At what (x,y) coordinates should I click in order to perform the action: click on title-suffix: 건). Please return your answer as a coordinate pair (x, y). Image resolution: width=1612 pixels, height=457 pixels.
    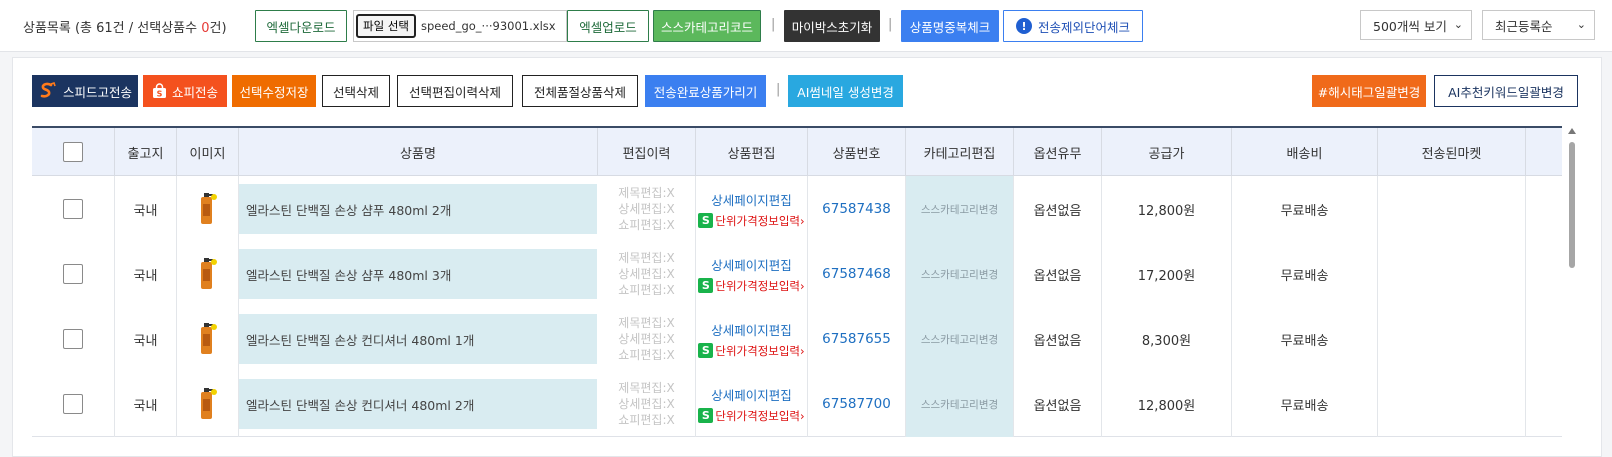
    Looking at the image, I should click on (218, 28).